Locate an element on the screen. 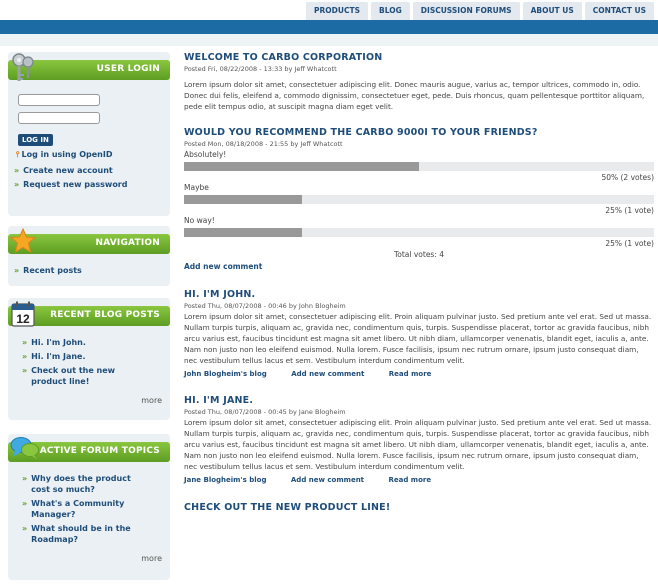  create-account-label: Create new account is located at coordinates (68, 170).